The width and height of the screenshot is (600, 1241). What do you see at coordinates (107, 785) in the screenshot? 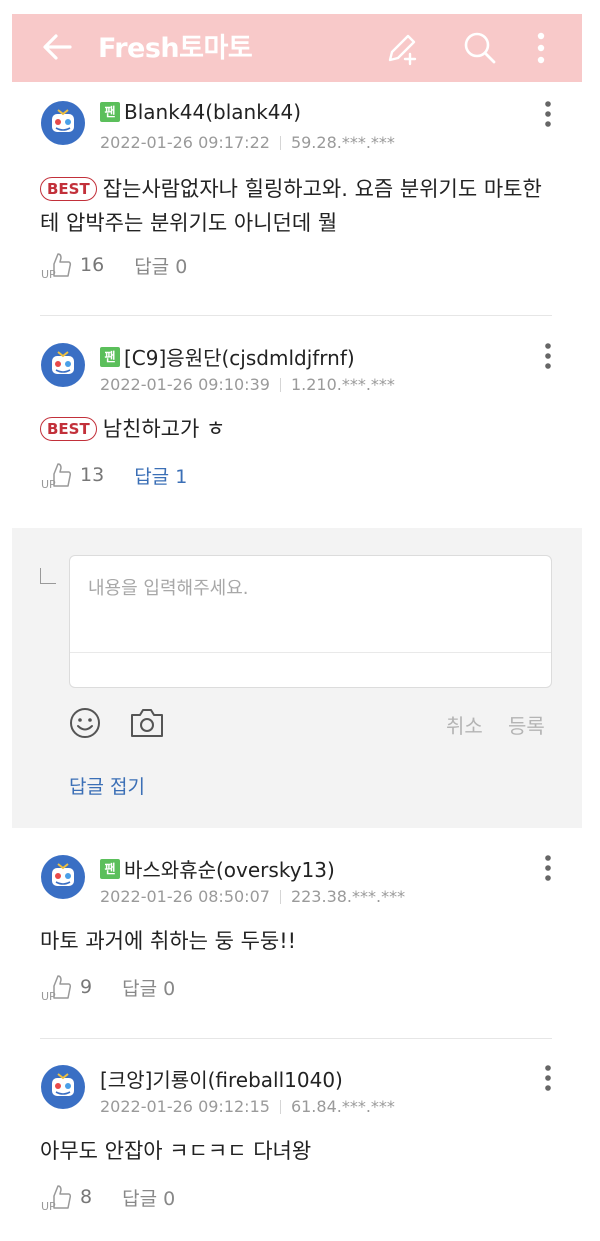
I see `fold-replies-link: 답글 접기` at bounding box center [107, 785].